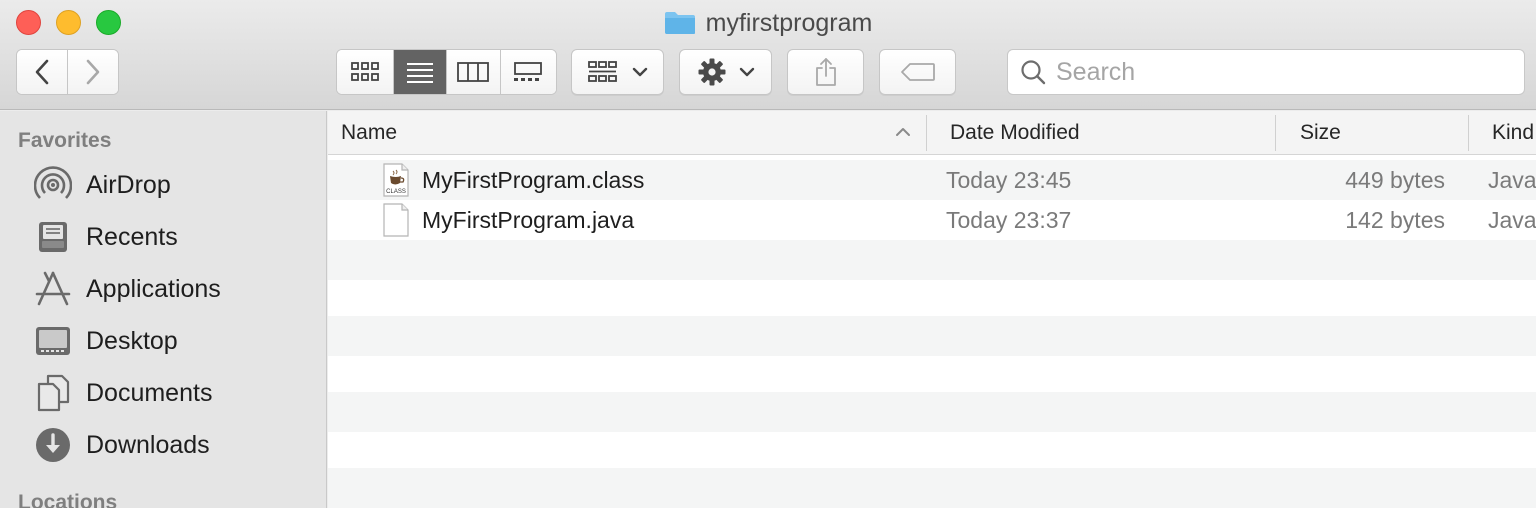  What do you see at coordinates (602, 71) in the screenshot?
I see `group-icon` at bounding box center [602, 71].